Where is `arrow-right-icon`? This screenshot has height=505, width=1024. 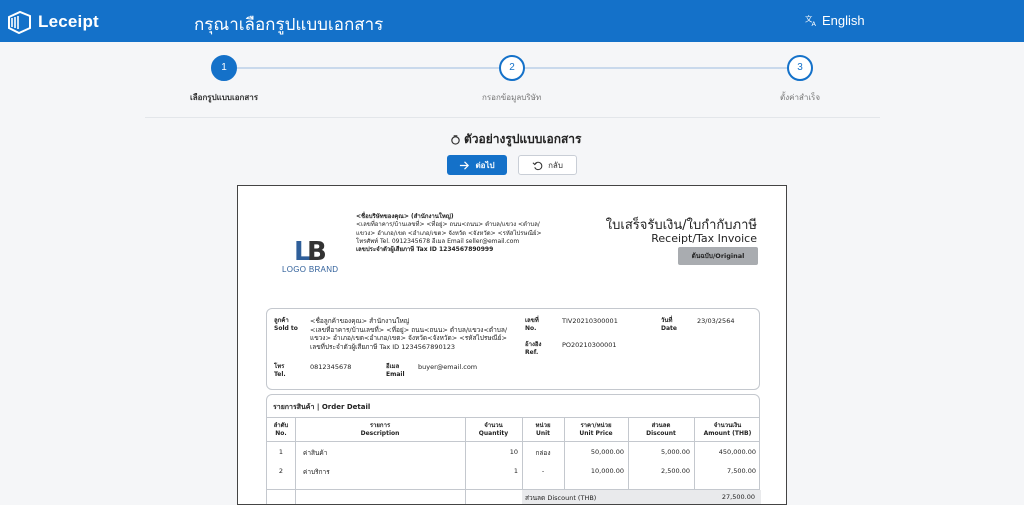 arrow-right-icon is located at coordinates (465, 165).